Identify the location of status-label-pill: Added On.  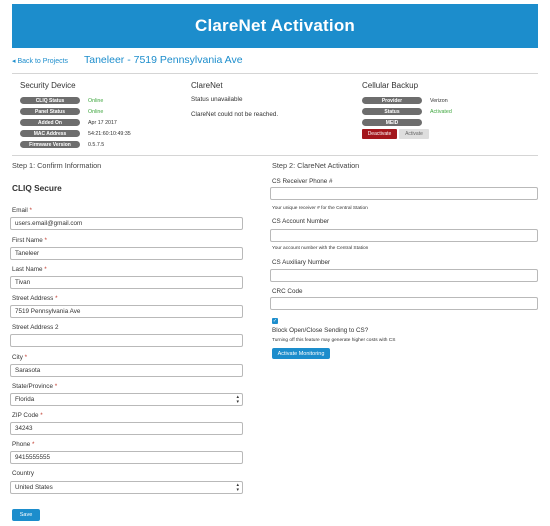
(50, 122).